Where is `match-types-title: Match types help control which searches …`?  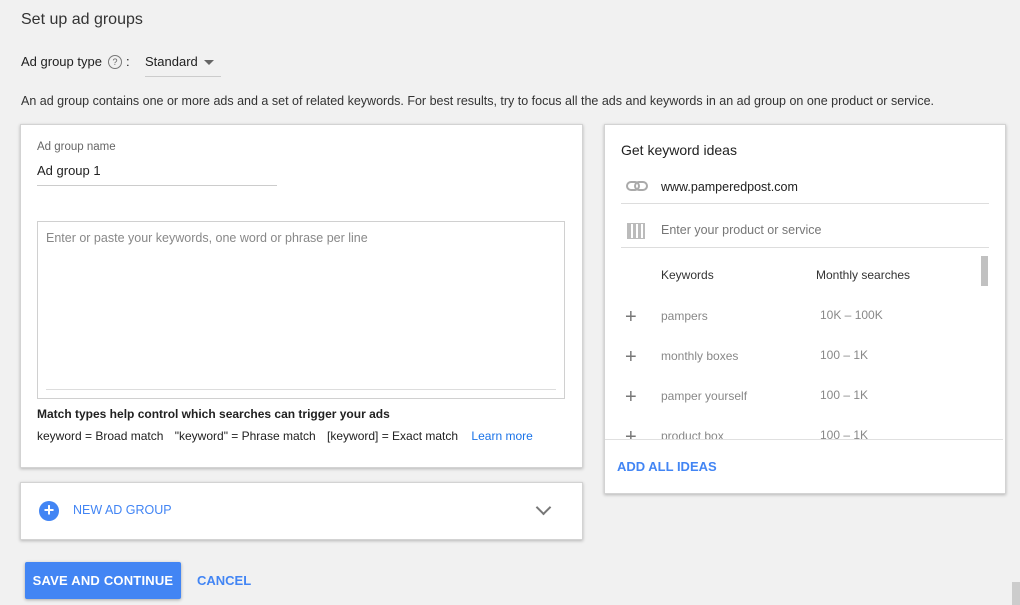 match-types-title: Match types help control which searches … is located at coordinates (213, 414).